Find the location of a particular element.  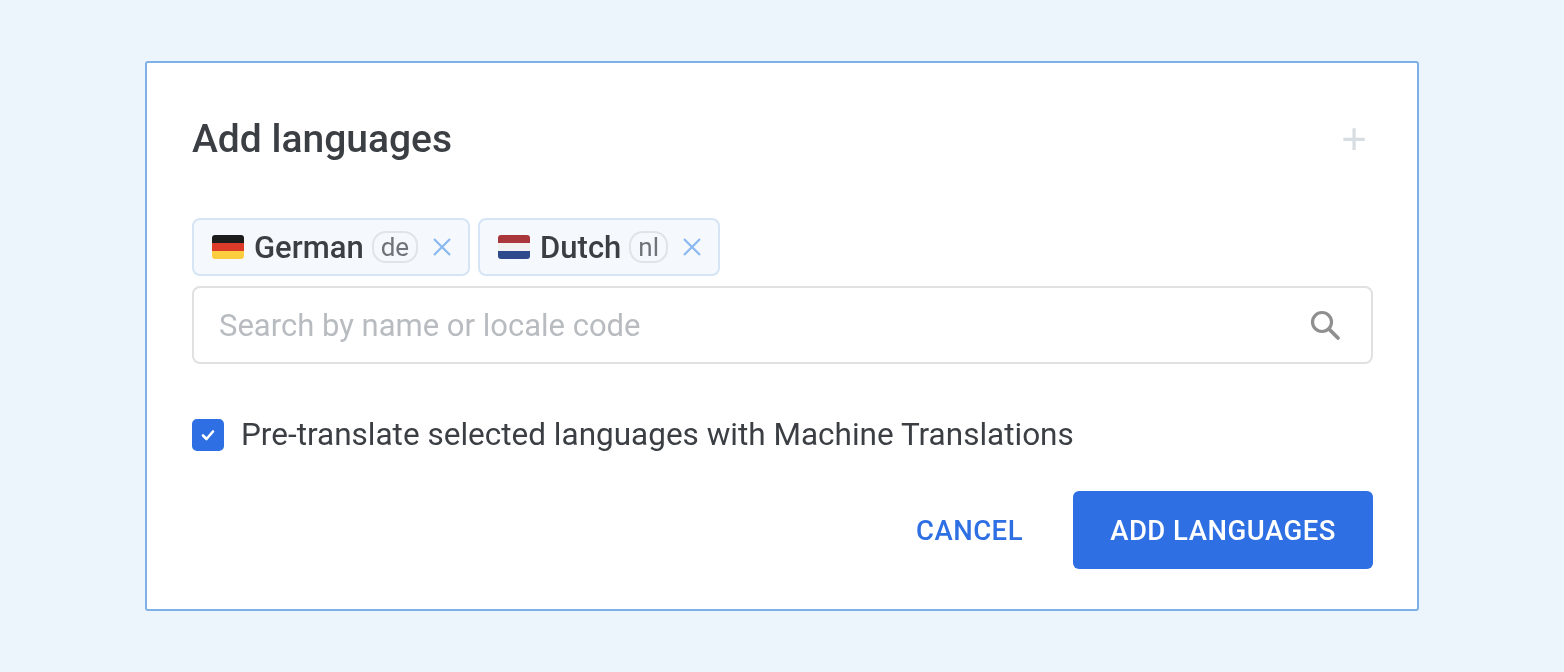

dialog-title: Add languages is located at coordinates (322, 139).